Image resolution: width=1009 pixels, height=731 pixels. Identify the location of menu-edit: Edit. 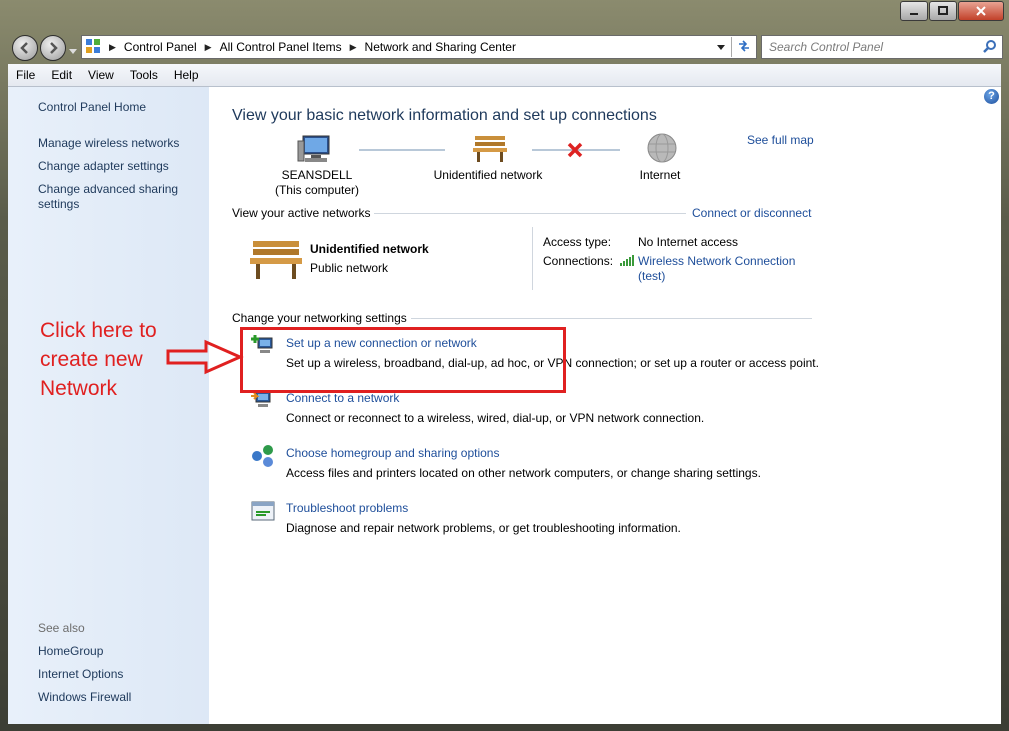
(61, 75).